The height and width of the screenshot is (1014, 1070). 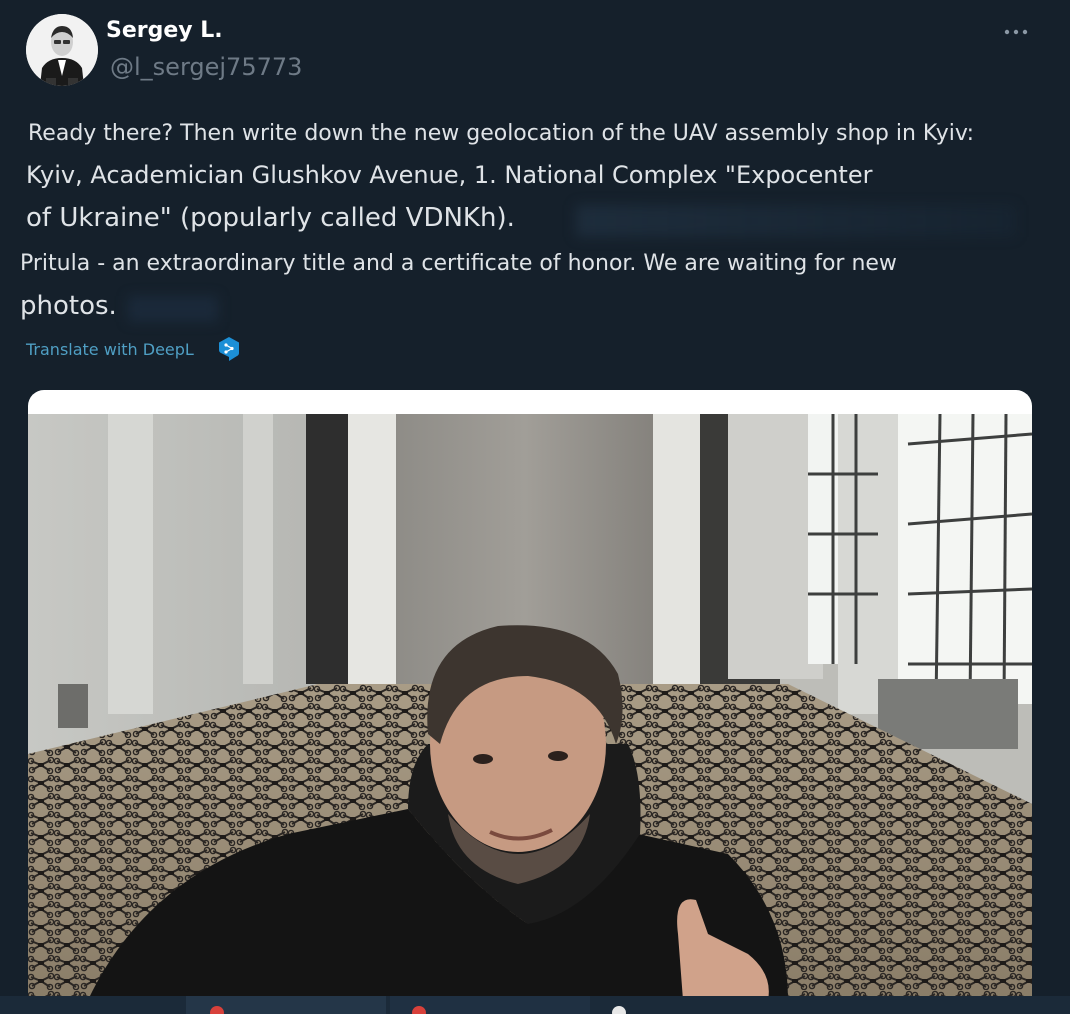 I want to click on taskbar, so click(x=535, y=1005).